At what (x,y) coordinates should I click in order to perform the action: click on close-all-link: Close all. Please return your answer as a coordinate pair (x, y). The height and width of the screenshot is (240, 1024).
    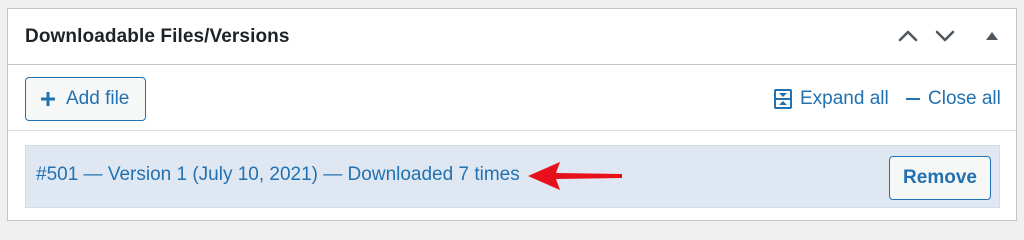
    Looking at the image, I should click on (953, 99).